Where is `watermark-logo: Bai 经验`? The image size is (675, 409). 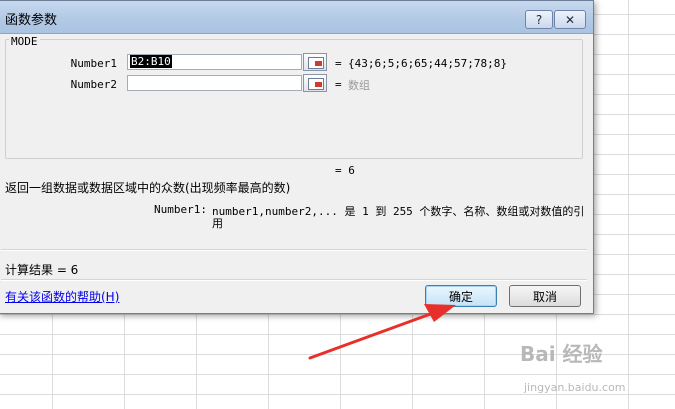
watermark-logo: Bai 经验 is located at coordinates (561, 354).